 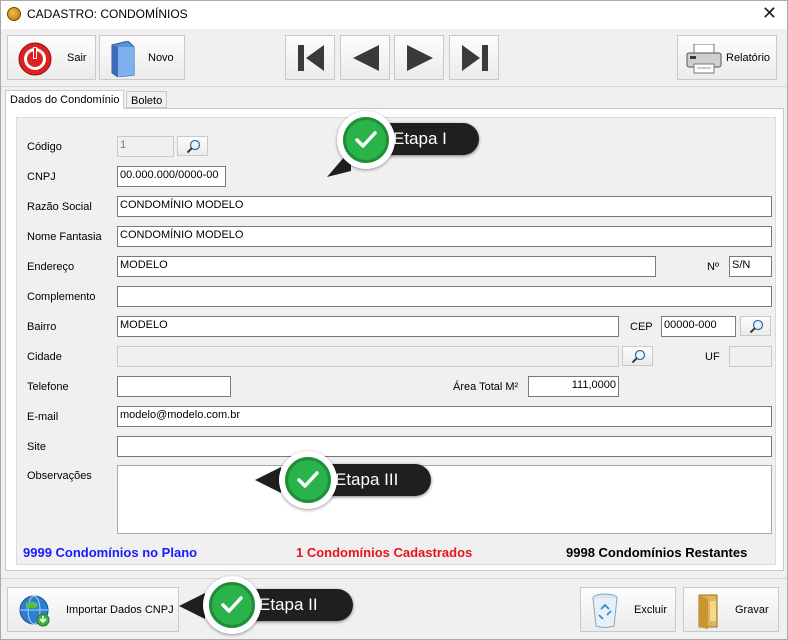 What do you see at coordinates (731, 609) in the screenshot?
I see `gravar-button: Gravar` at bounding box center [731, 609].